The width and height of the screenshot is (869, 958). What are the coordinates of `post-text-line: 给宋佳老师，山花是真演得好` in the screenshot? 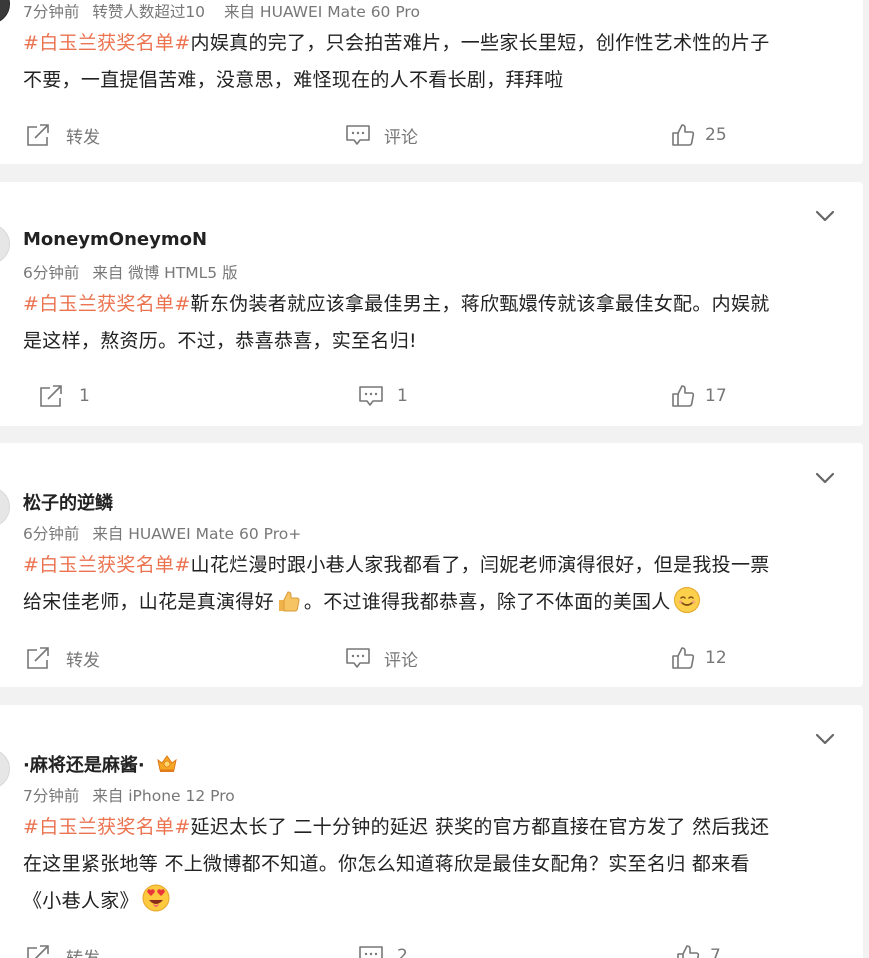 It's located at (148, 602).